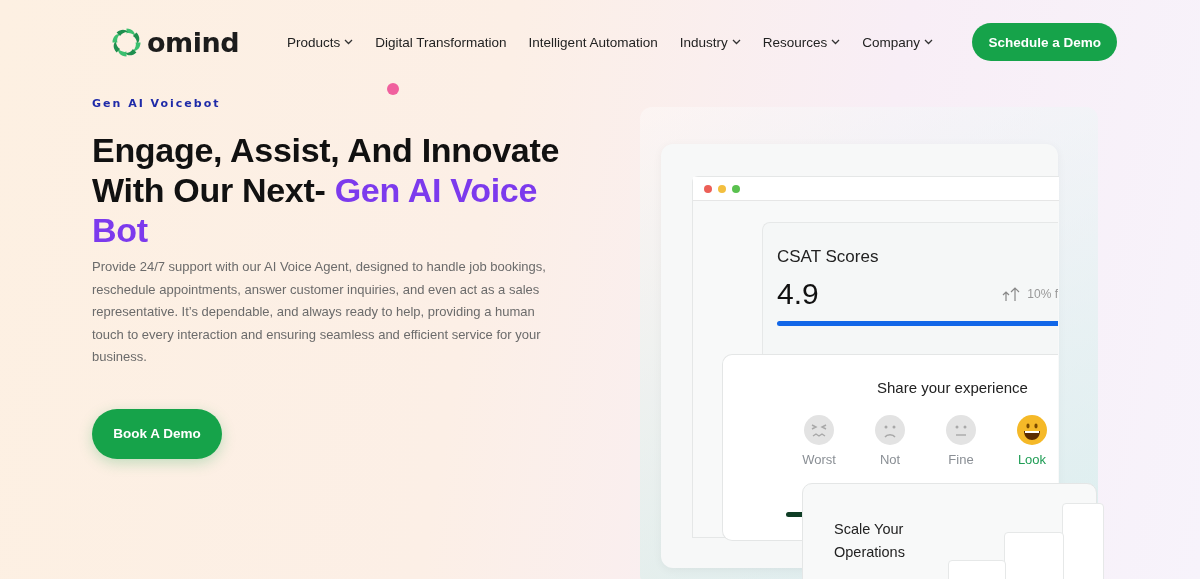  Describe the element at coordinates (898, 42) in the screenshot. I see `nav-link: Company` at that location.